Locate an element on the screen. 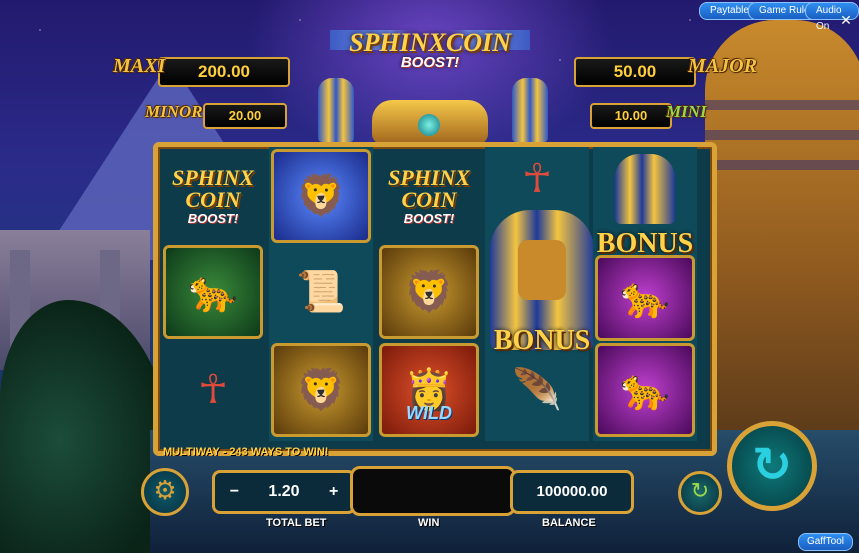 This screenshot has height=553, width=859. scarab-ornament is located at coordinates (430, 122).